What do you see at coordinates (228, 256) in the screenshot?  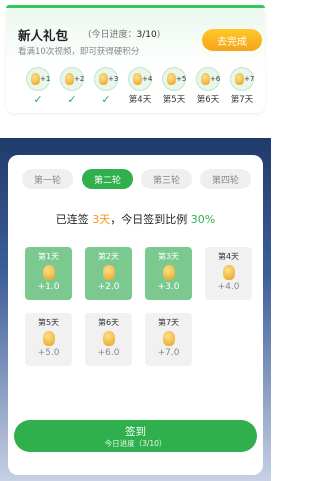 I see `signin-day-label: 第4天` at bounding box center [228, 256].